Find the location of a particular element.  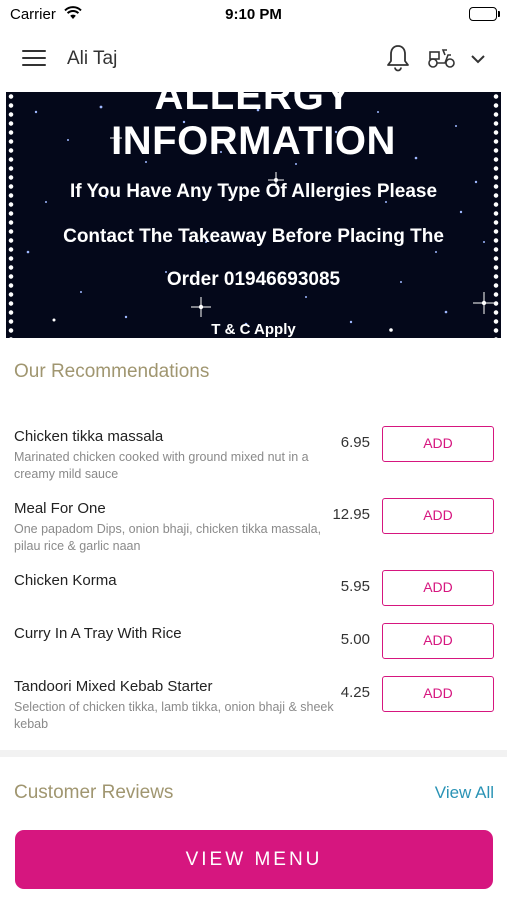

clock: 9:10 PM is located at coordinates (253, 14).